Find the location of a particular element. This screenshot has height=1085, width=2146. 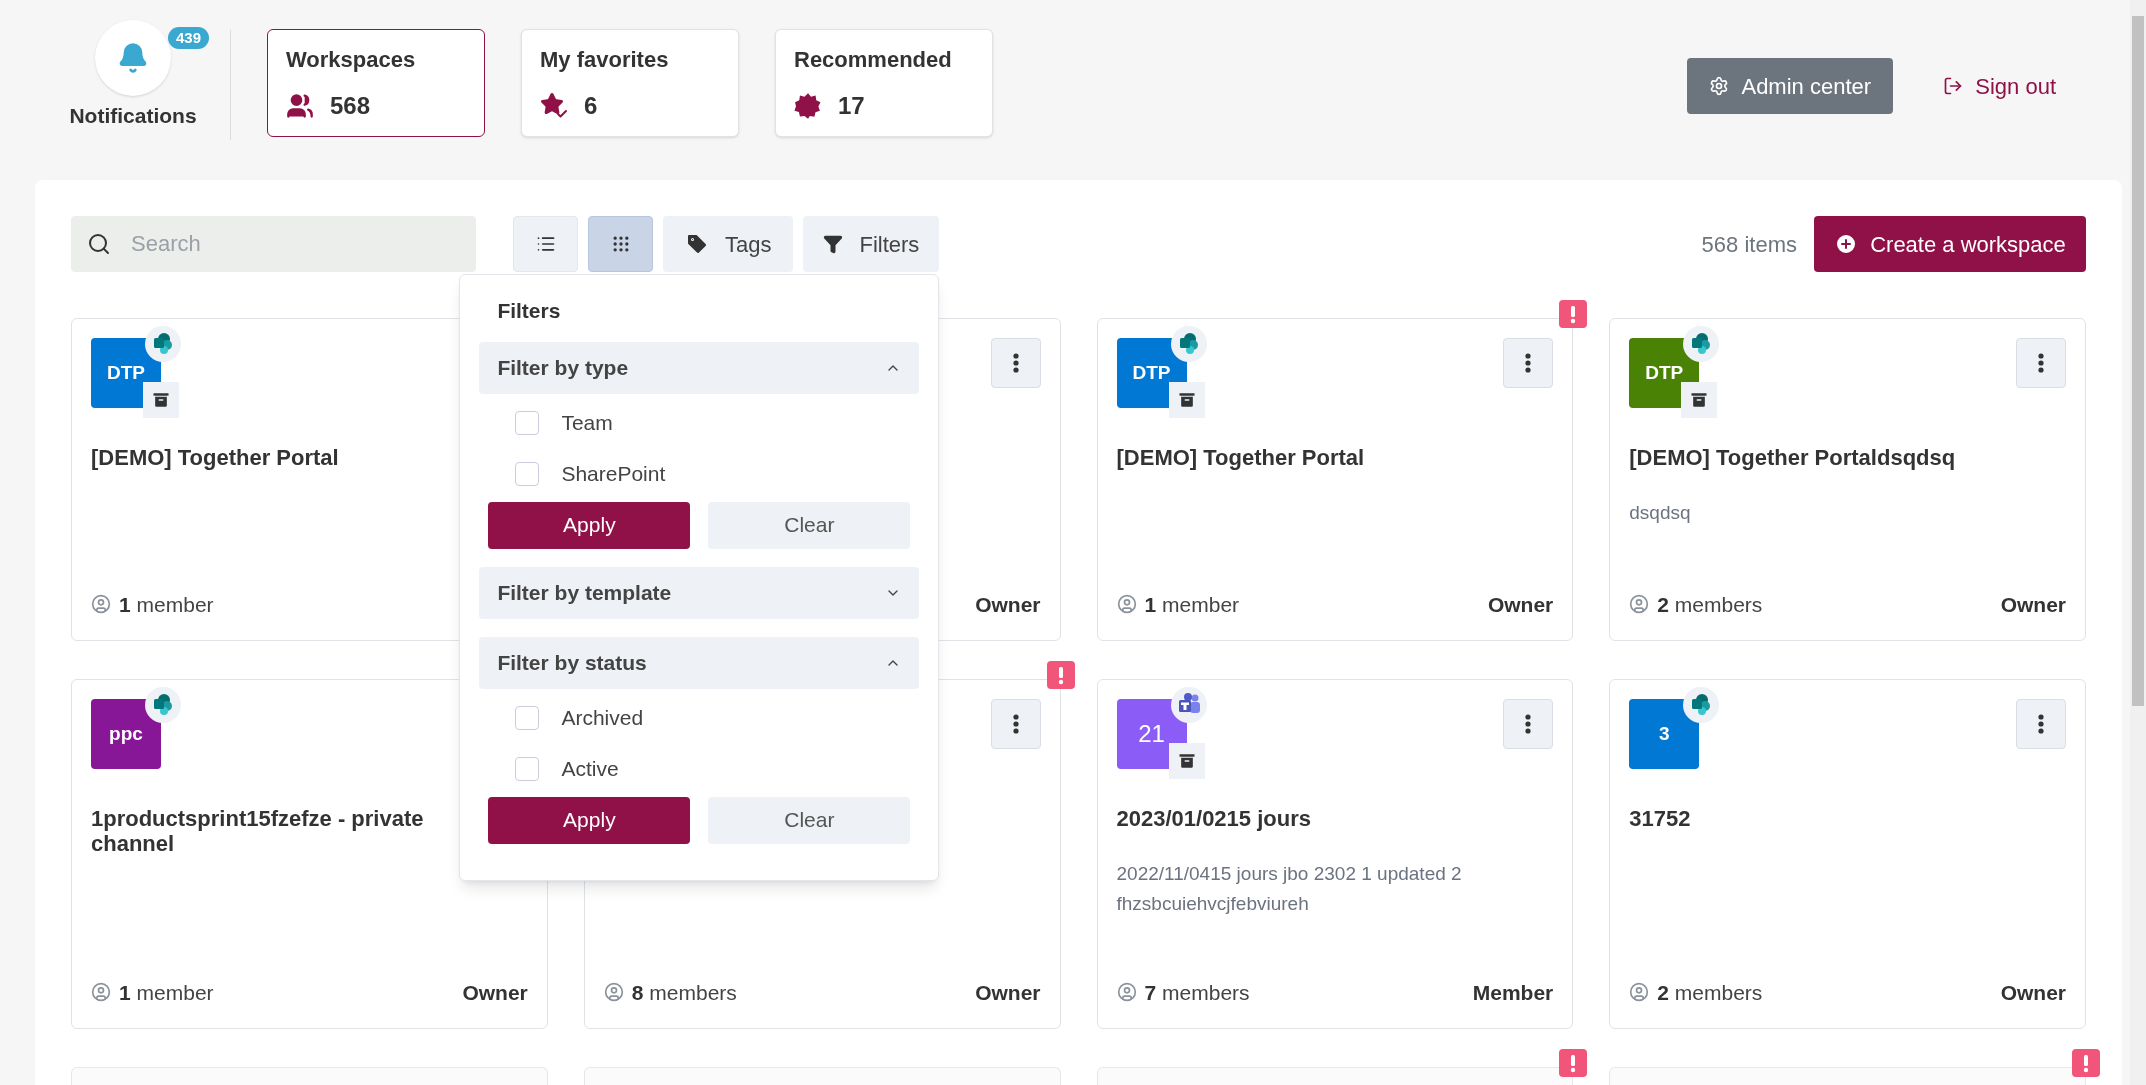

workspace-avatar: 3 is located at coordinates (1664, 734).